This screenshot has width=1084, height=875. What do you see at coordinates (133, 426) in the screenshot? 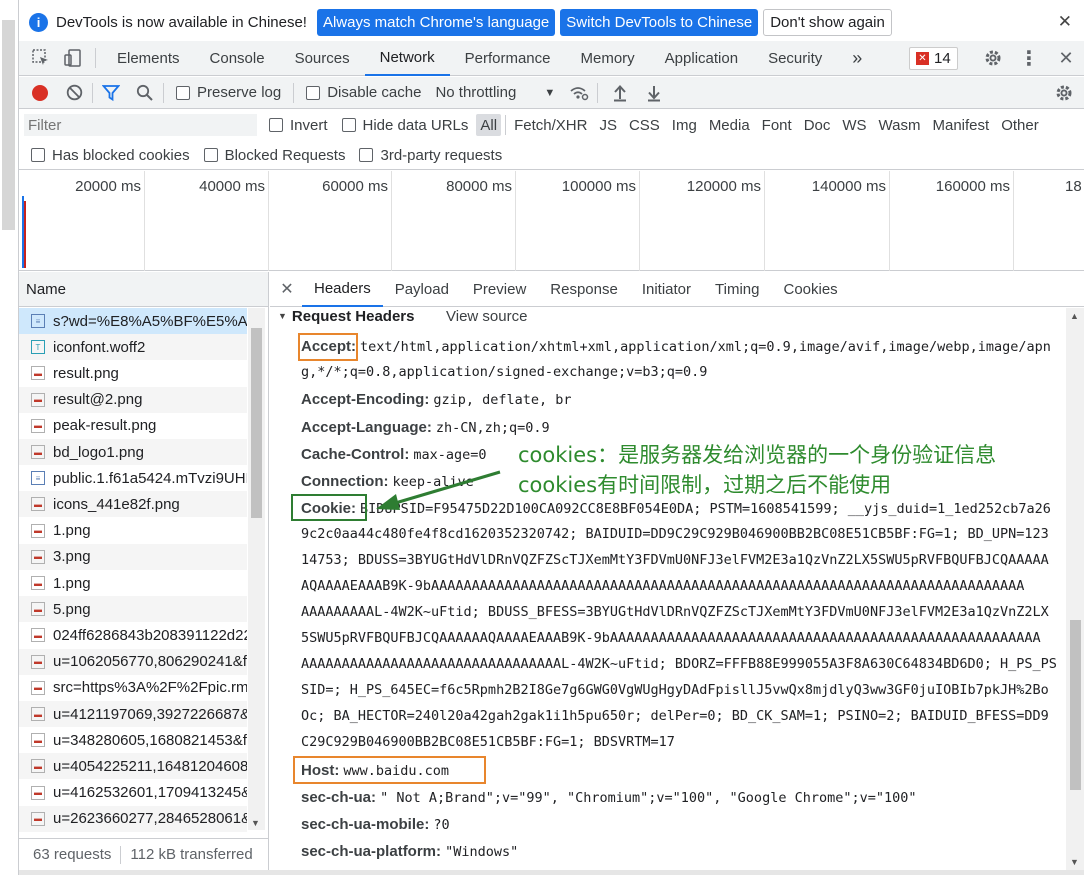
I see `request-row: ▬ peak-result.png` at bounding box center [133, 426].